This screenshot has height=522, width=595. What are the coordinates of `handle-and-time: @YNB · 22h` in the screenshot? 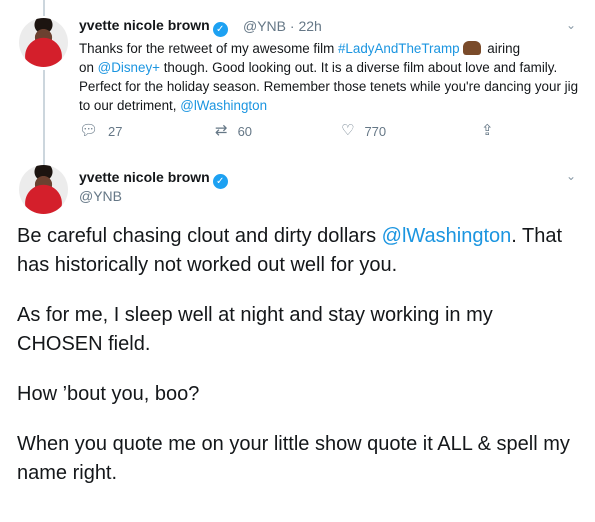 It's located at (282, 26).